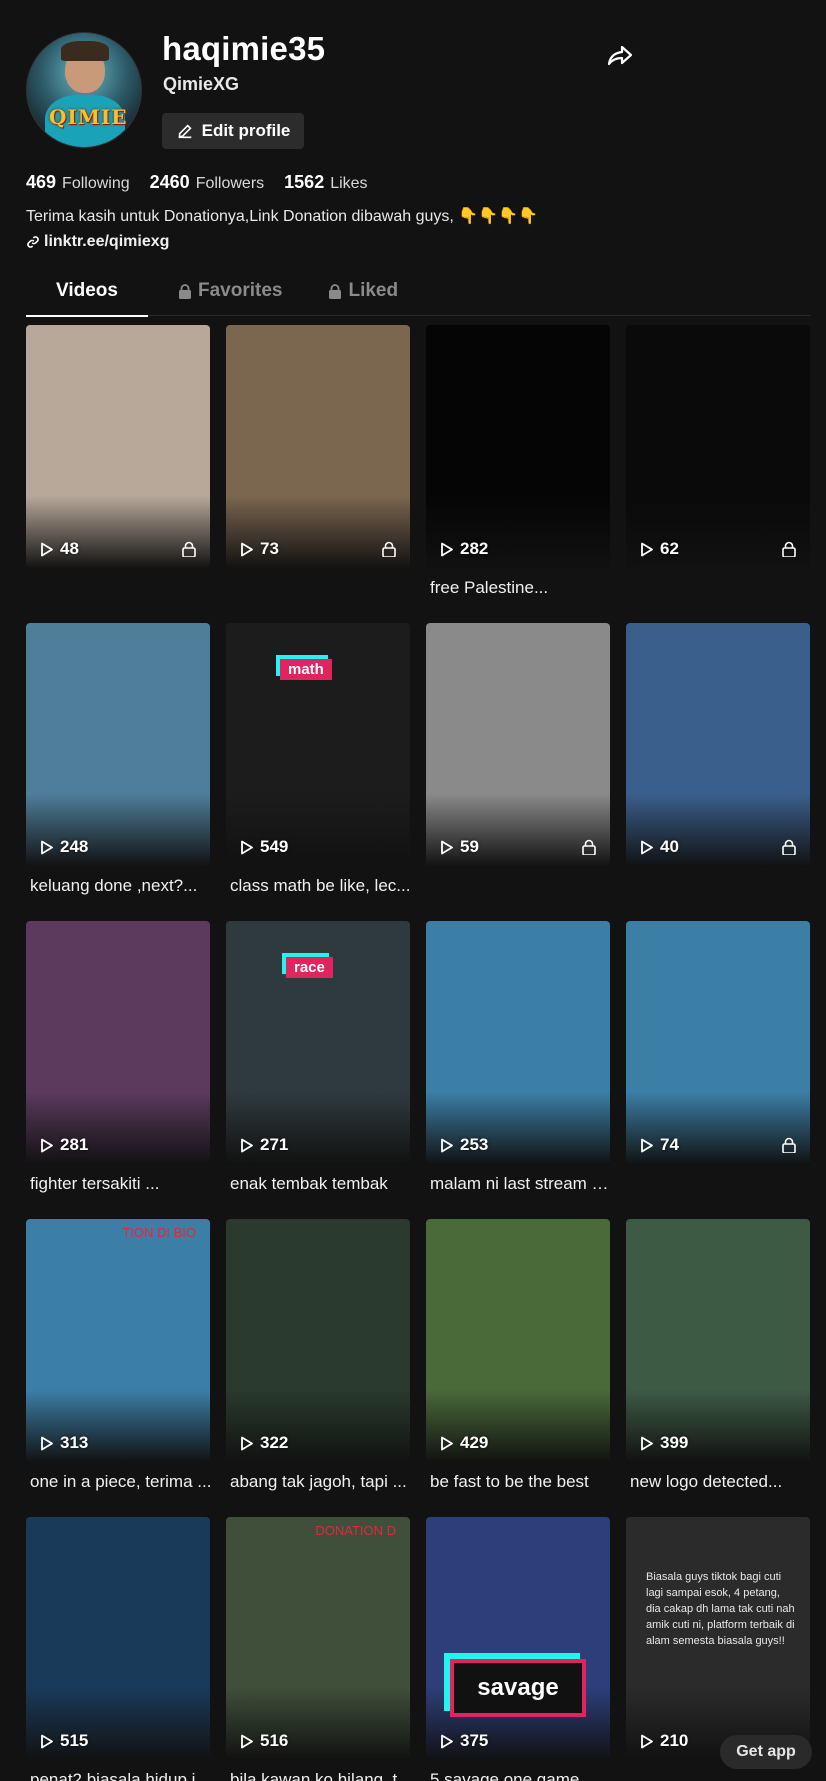  Describe the element at coordinates (669, 846) in the screenshot. I see `view-count-number: 40` at that location.